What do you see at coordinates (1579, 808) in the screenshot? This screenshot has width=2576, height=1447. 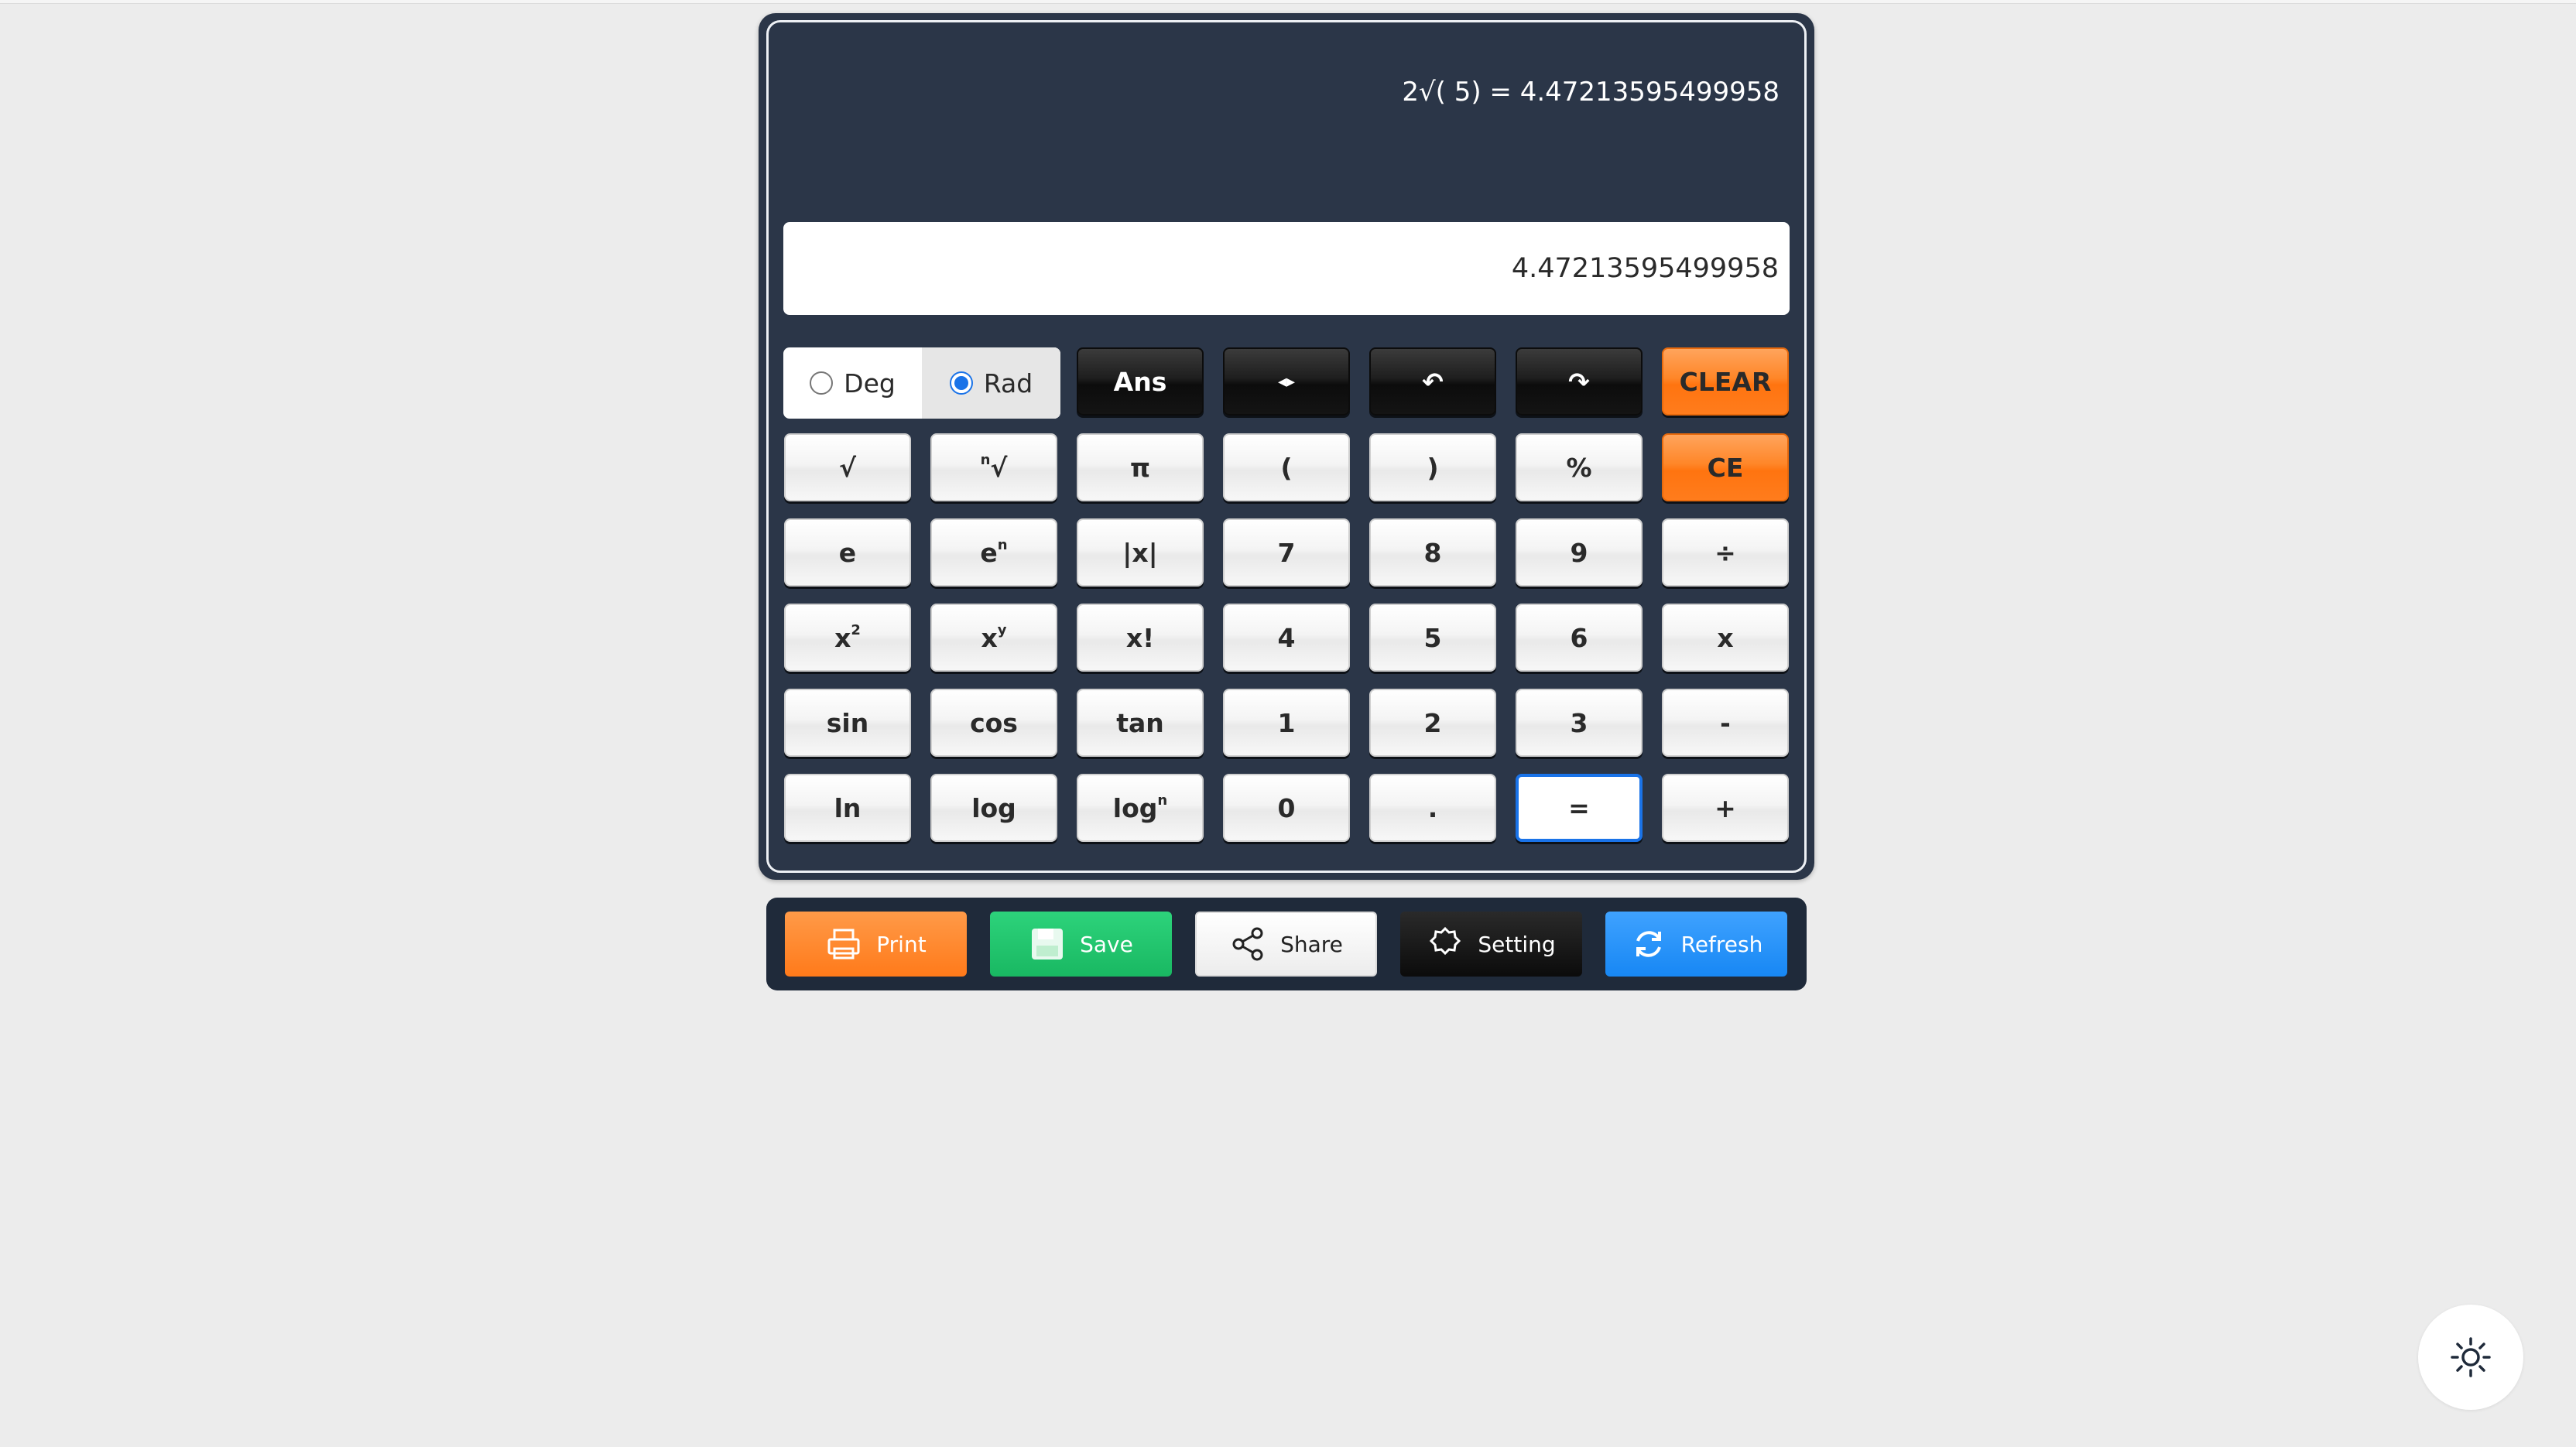 I see `equals-button: =` at bounding box center [1579, 808].